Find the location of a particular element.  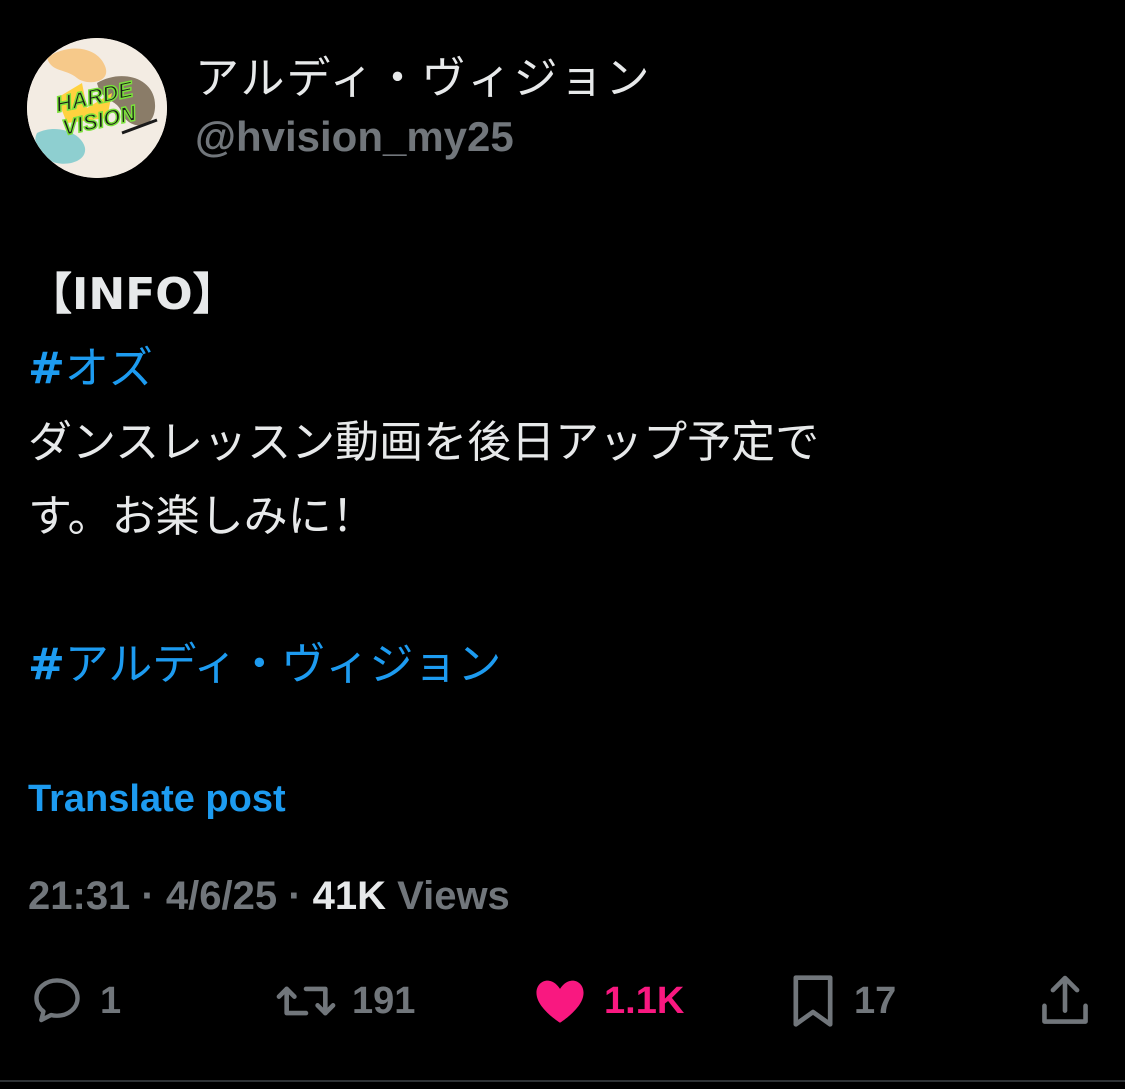

bookmark-icon is located at coordinates (813, 1001).